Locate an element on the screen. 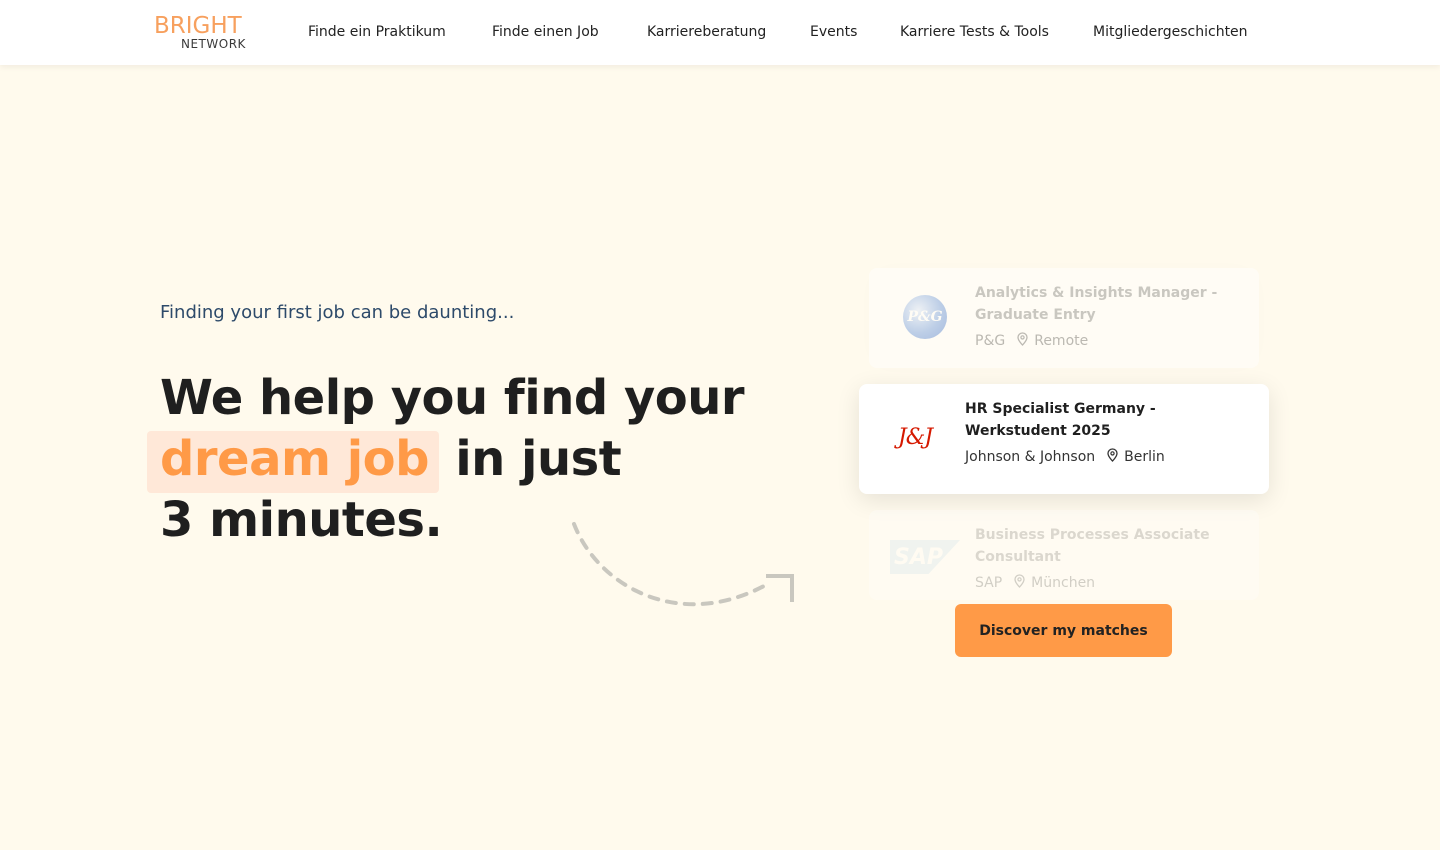 The height and width of the screenshot is (850, 1440). pg-logo: P&G is located at coordinates (925, 317).